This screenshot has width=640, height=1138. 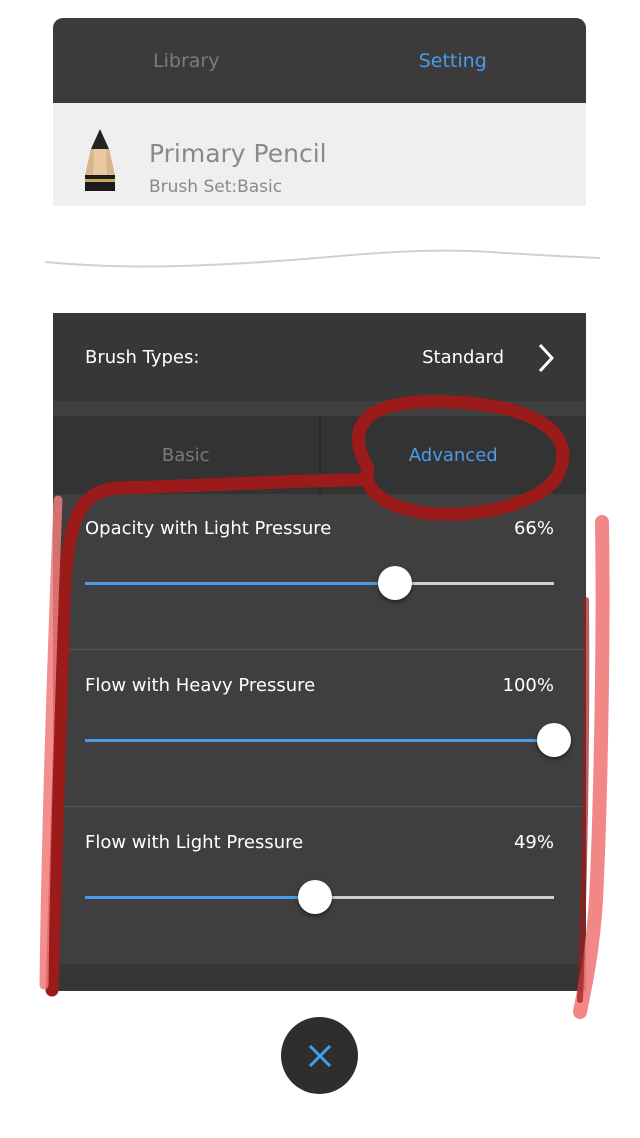 I want to click on slider-label: Flow with Heavy Pressure, so click(x=200, y=685).